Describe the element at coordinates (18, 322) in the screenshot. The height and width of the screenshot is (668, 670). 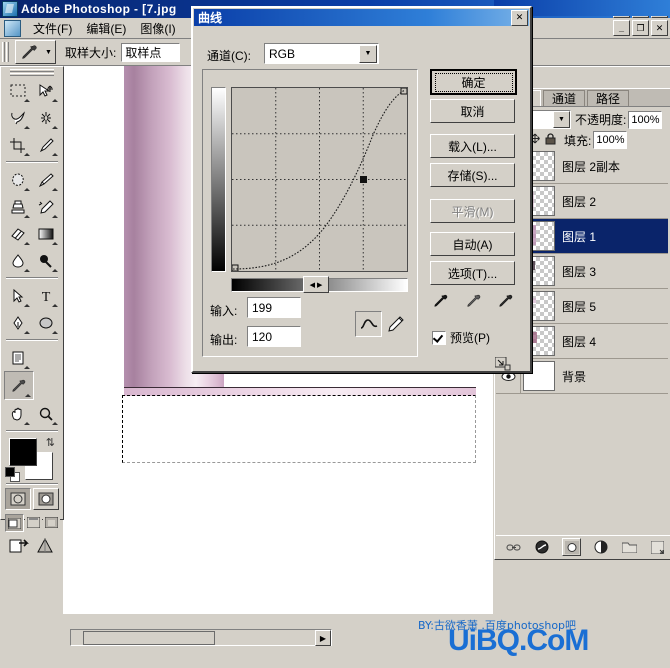
I see `pen-tool` at that location.